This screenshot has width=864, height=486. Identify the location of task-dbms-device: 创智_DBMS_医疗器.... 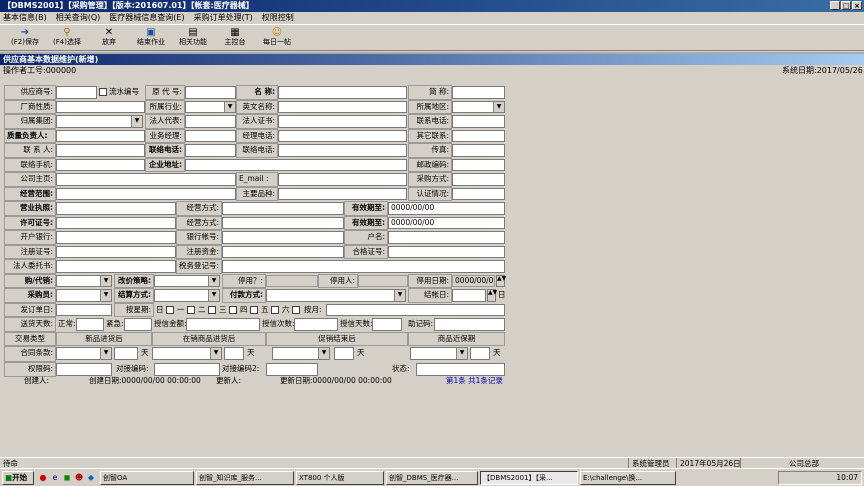
(432, 478).